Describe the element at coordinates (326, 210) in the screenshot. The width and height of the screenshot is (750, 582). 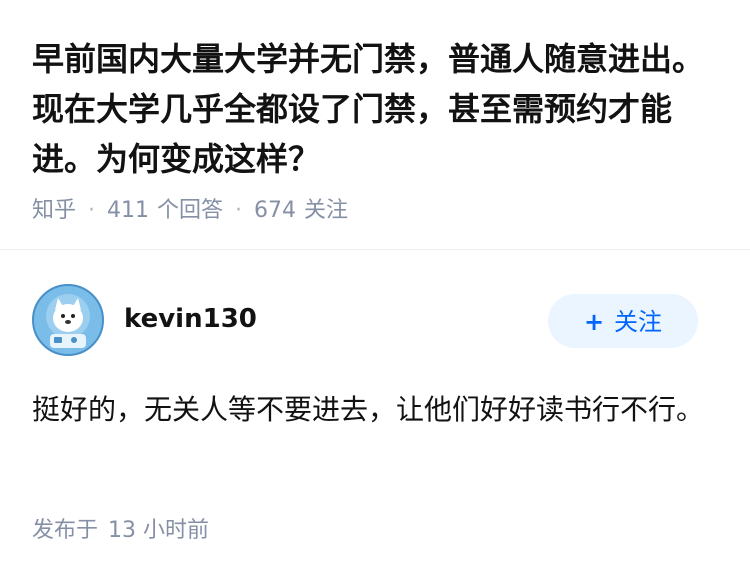
I see `follower-count-label: 关注` at that location.